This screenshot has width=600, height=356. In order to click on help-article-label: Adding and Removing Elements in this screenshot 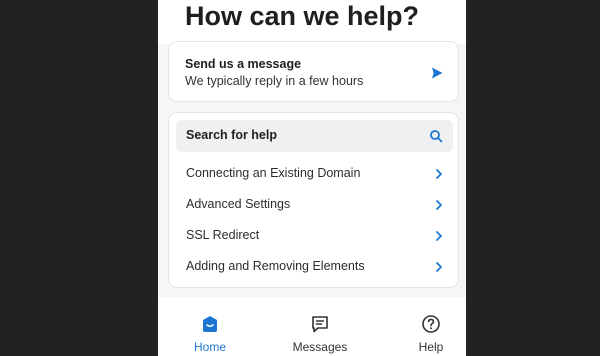, I will do `click(275, 266)`.